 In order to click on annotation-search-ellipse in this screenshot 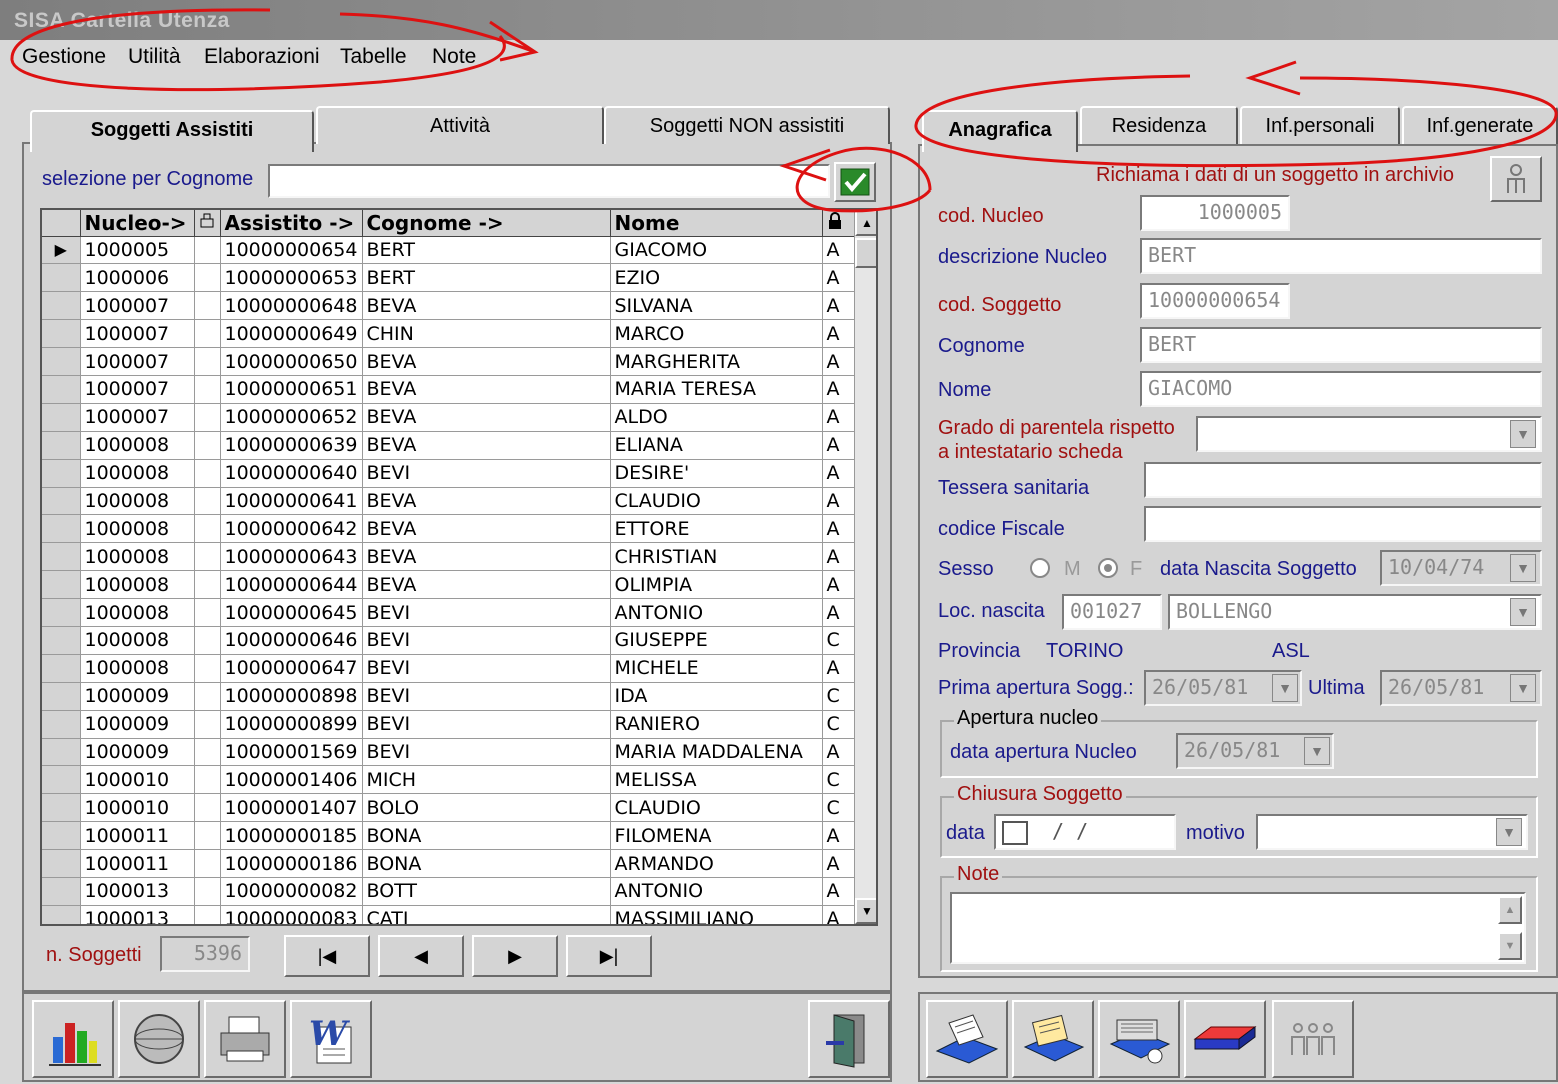, I will do `click(863, 179)`.